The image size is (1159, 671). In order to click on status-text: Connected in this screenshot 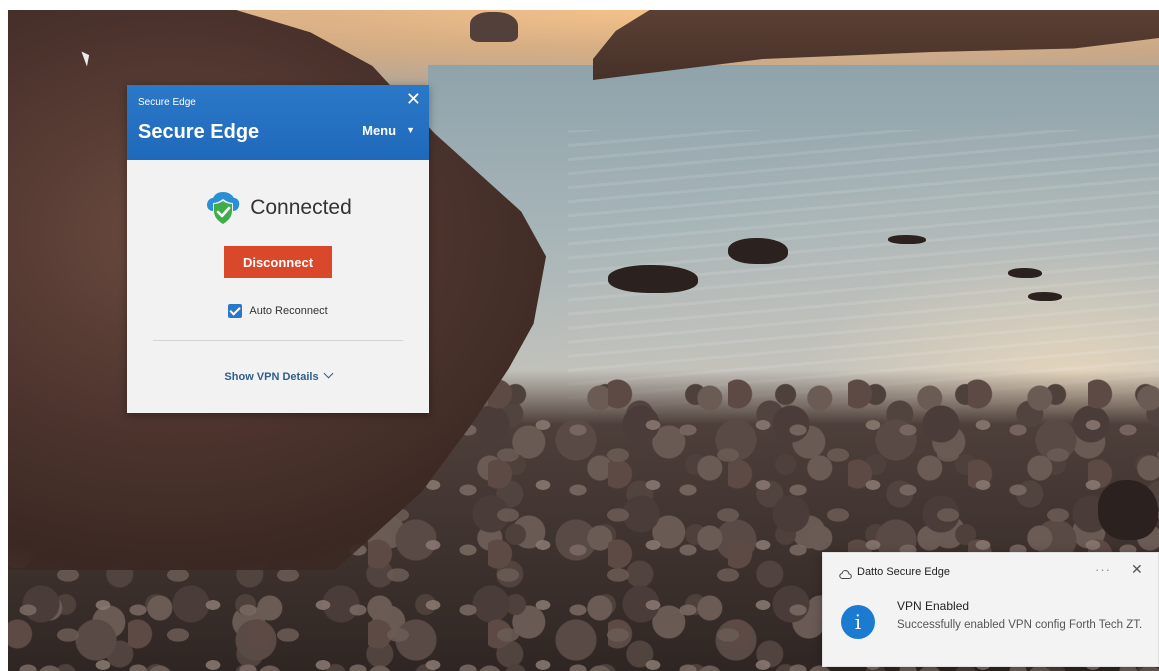, I will do `click(301, 207)`.